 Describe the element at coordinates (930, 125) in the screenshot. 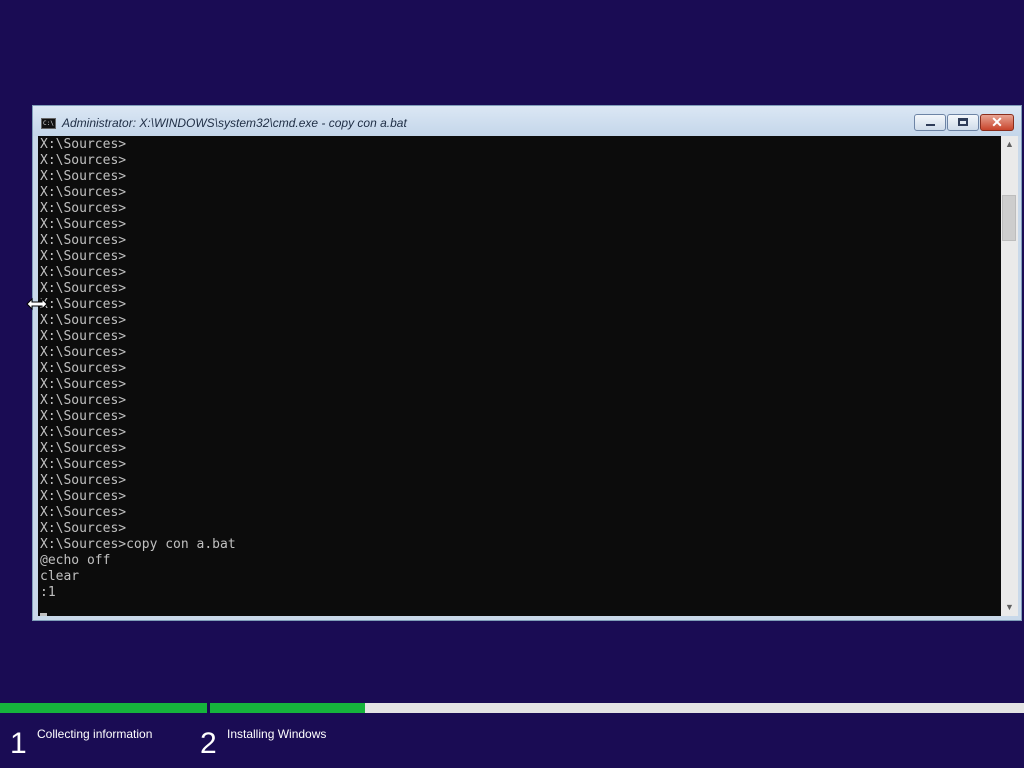

I see `minimize-icon` at that location.